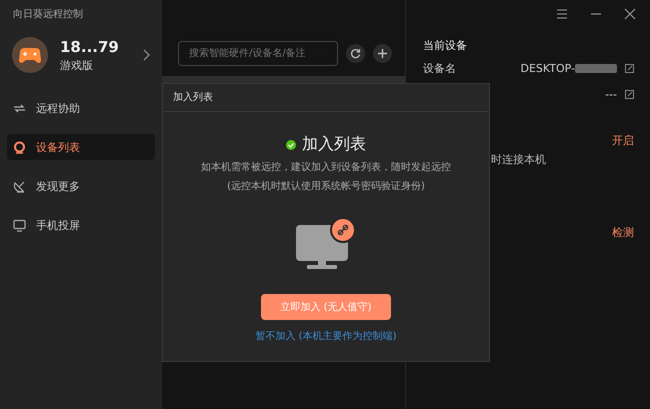 This screenshot has height=409, width=650. What do you see at coordinates (19, 225) in the screenshot?
I see `monitor-icon` at bounding box center [19, 225].